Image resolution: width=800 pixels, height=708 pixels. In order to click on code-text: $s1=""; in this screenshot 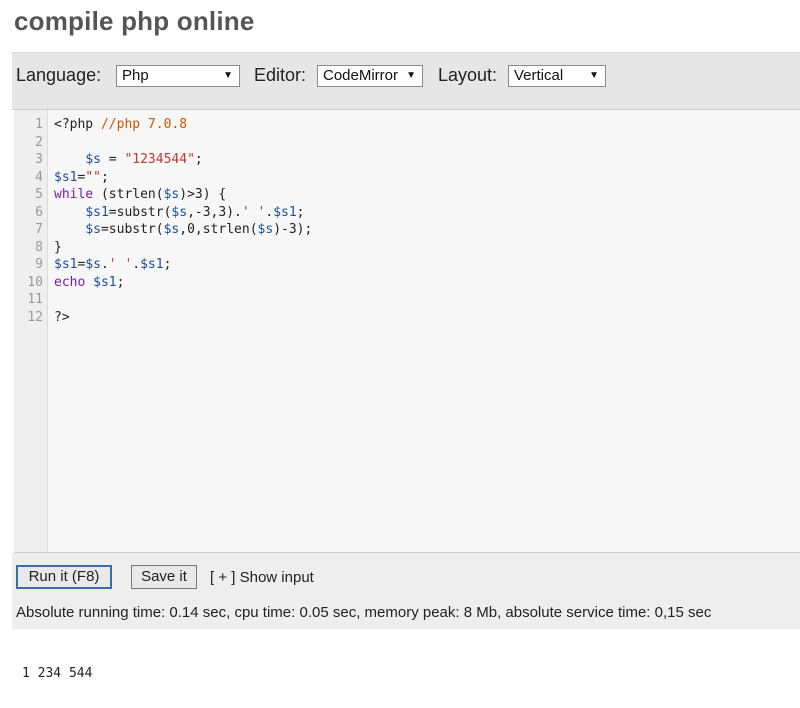, I will do `click(81, 178)`.